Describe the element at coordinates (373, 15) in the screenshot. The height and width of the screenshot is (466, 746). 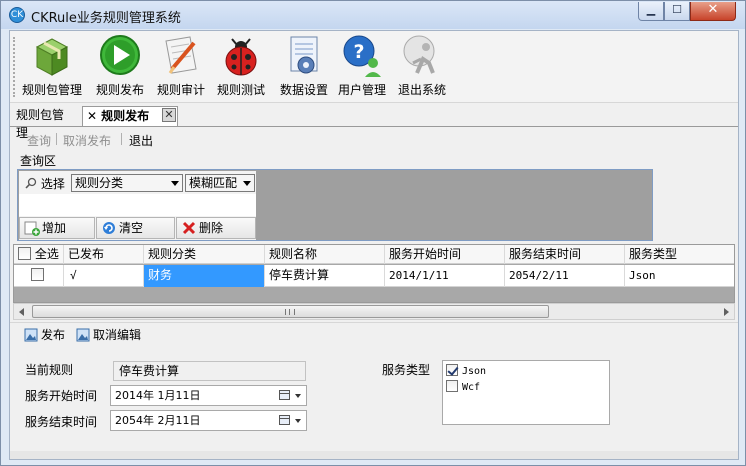
I see `title-bar: CK CKRule业务规则管理系统 ▁ ☐ ✕` at that location.